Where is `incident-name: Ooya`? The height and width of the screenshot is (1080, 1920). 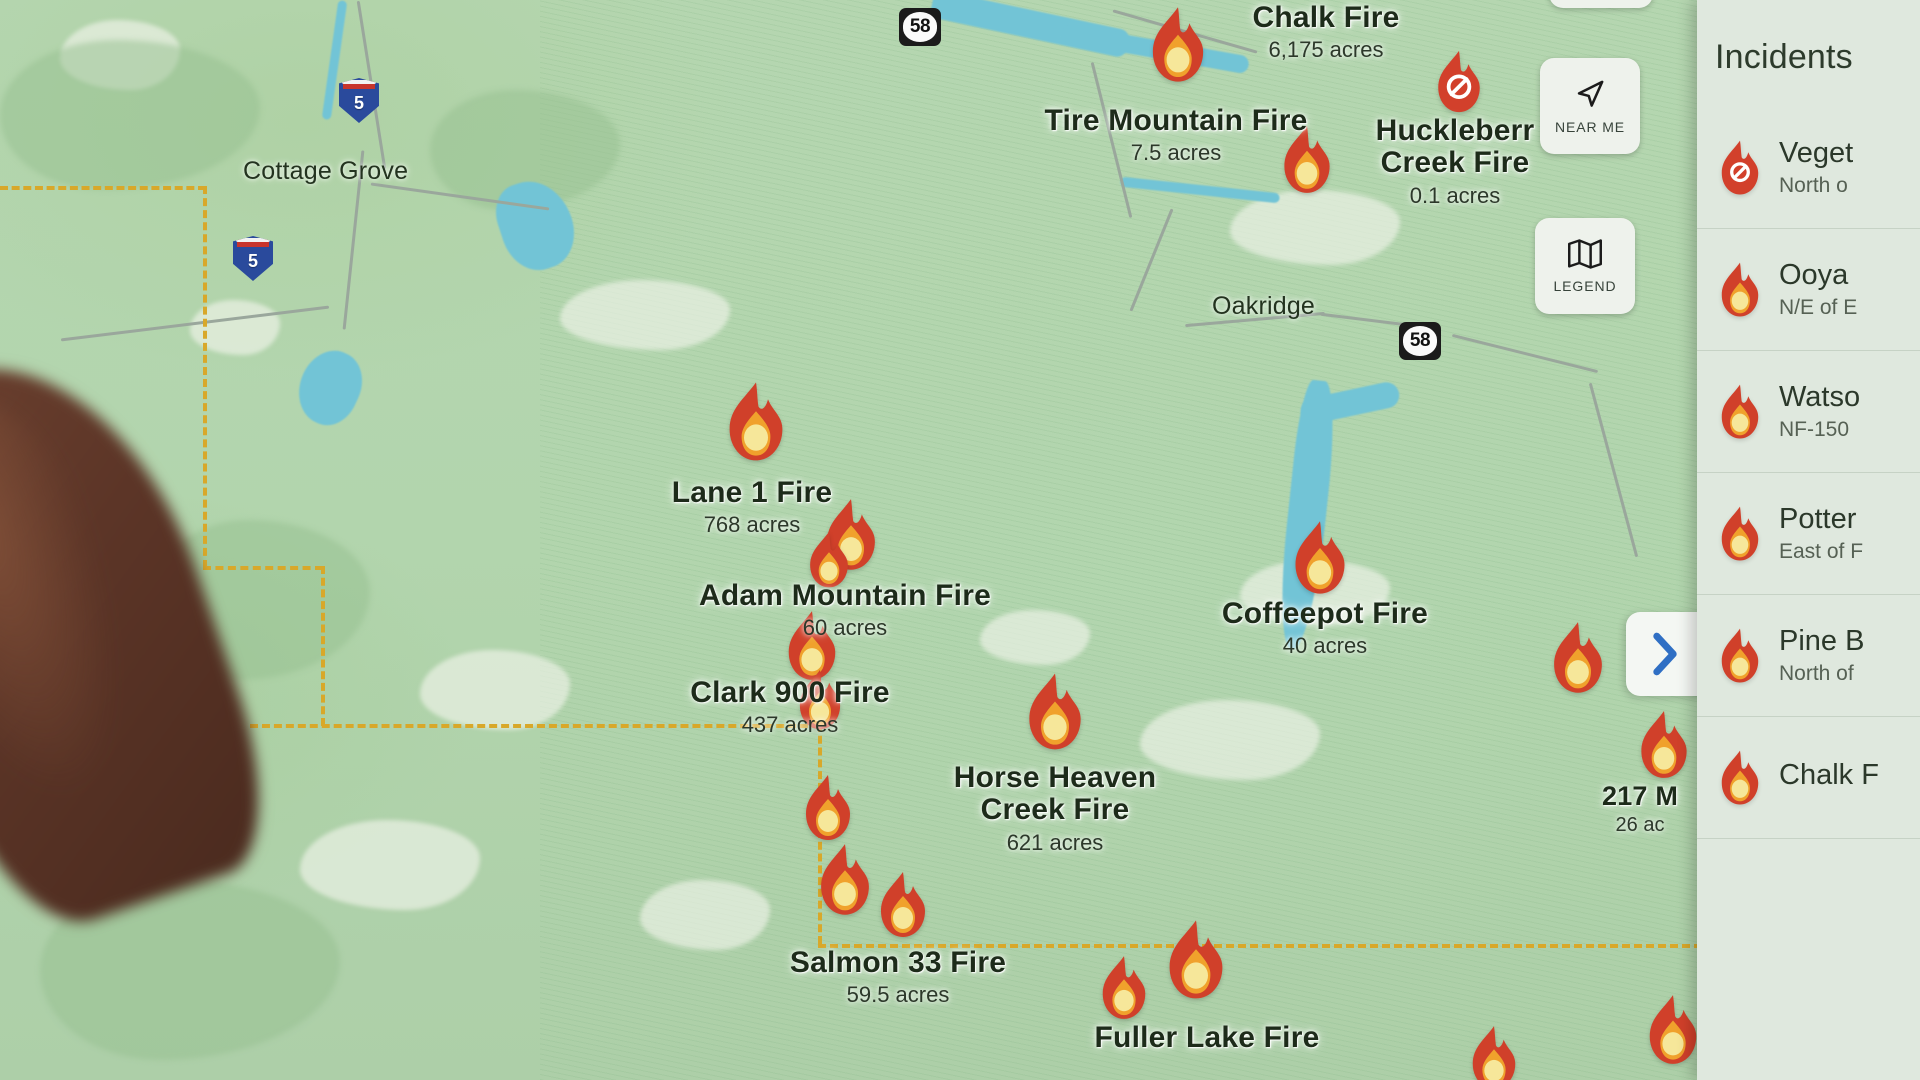
incident-name: Ooya is located at coordinates (1814, 274).